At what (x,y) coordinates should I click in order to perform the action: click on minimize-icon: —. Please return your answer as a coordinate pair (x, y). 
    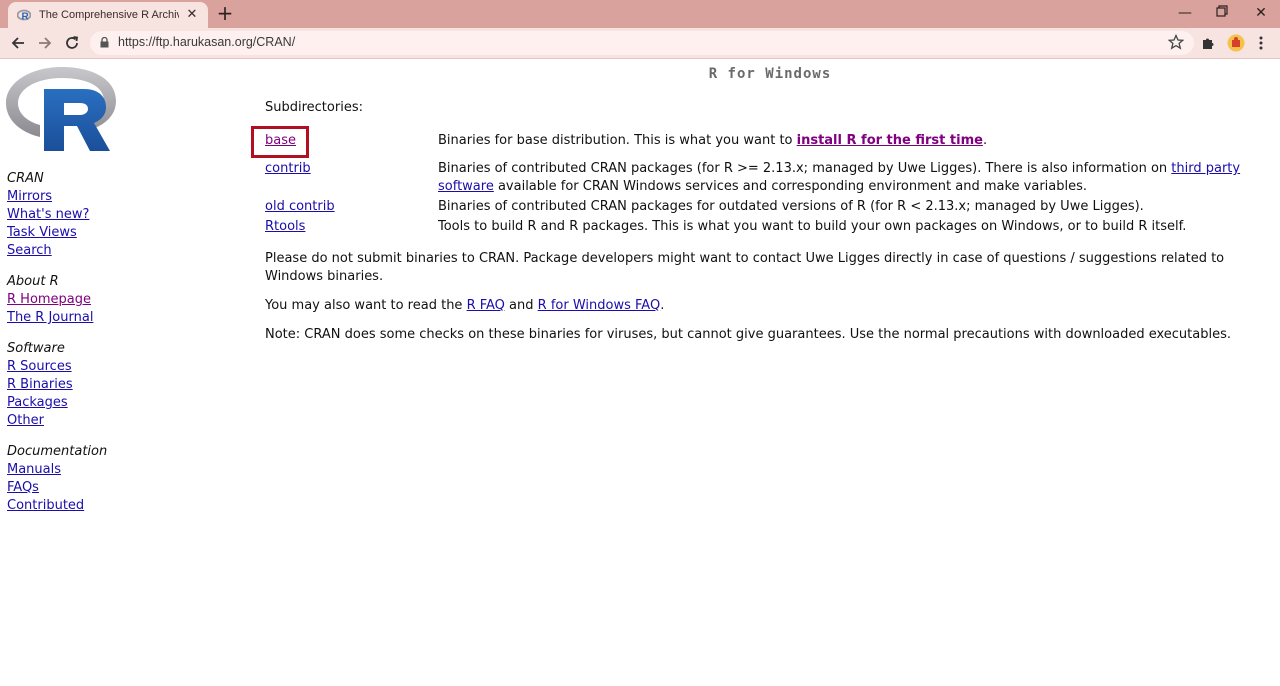
    Looking at the image, I should click on (1185, 13).